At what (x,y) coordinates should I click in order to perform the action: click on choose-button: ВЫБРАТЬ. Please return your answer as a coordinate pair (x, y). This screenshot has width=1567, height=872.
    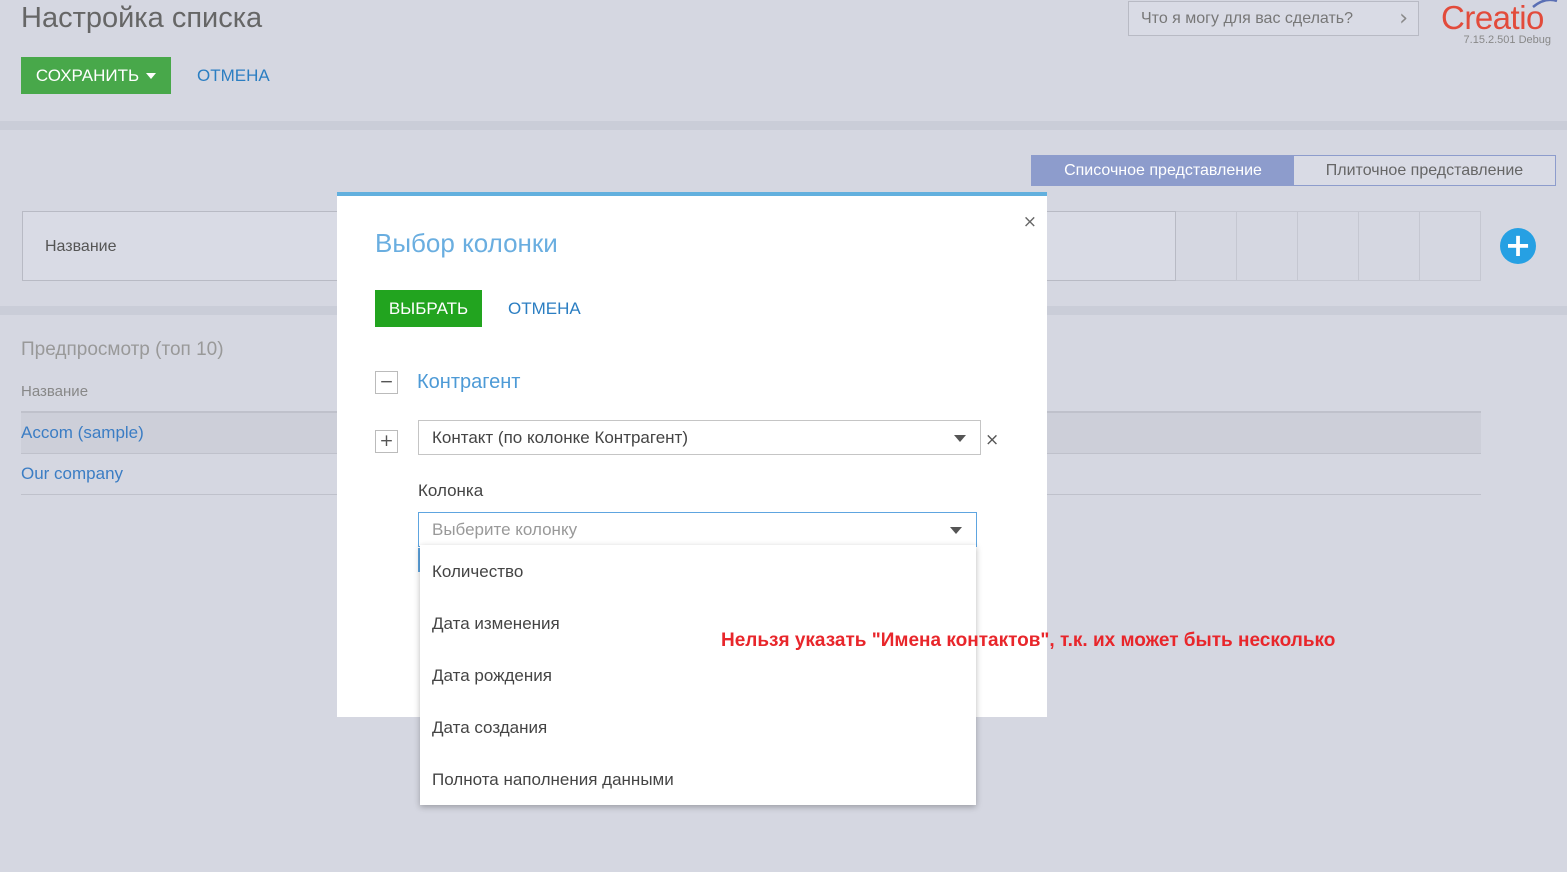
    Looking at the image, I should click on (428, 308).